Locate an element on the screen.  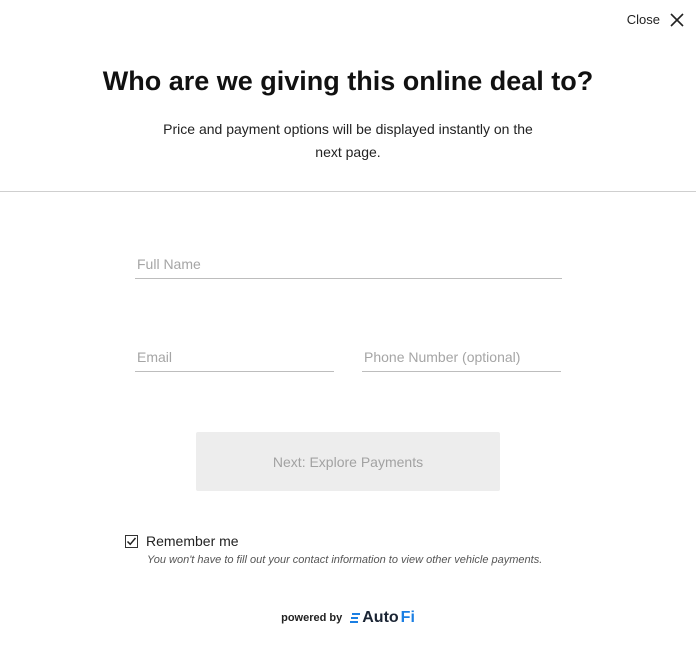
remember-me-label: Remember me is located at coordinates (192, 541).